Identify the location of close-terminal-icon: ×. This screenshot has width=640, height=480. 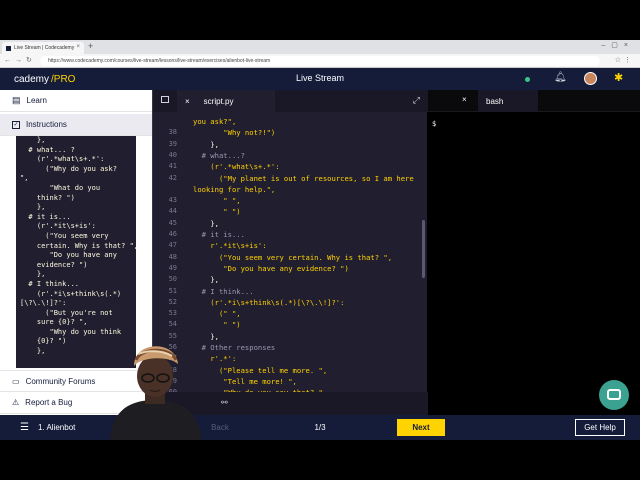
(464, 99).